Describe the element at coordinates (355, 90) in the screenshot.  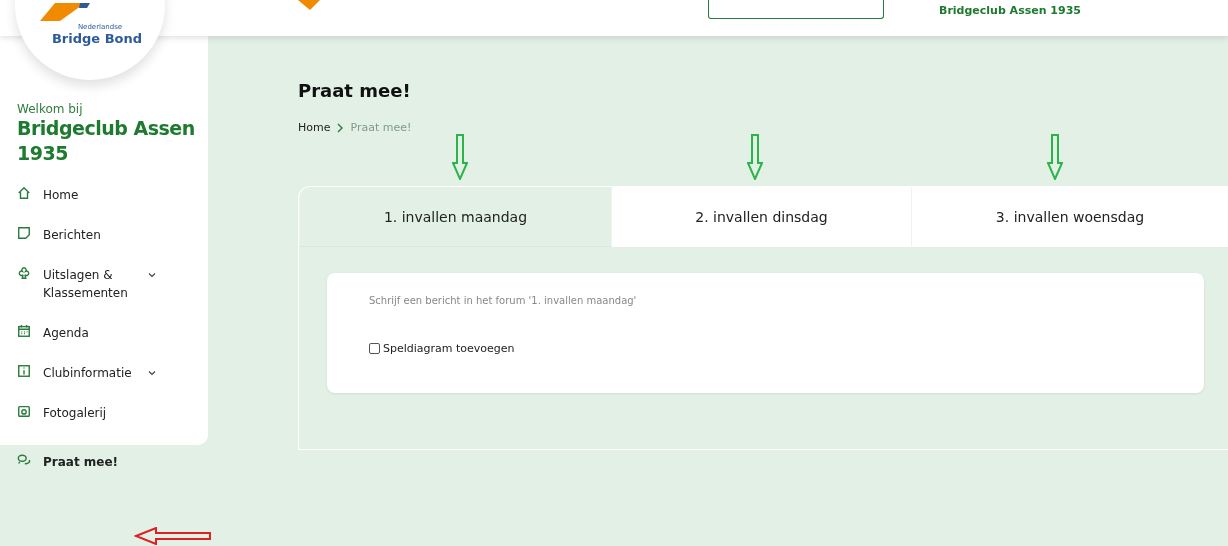
I see `page-title: Praat mee!` at that location.